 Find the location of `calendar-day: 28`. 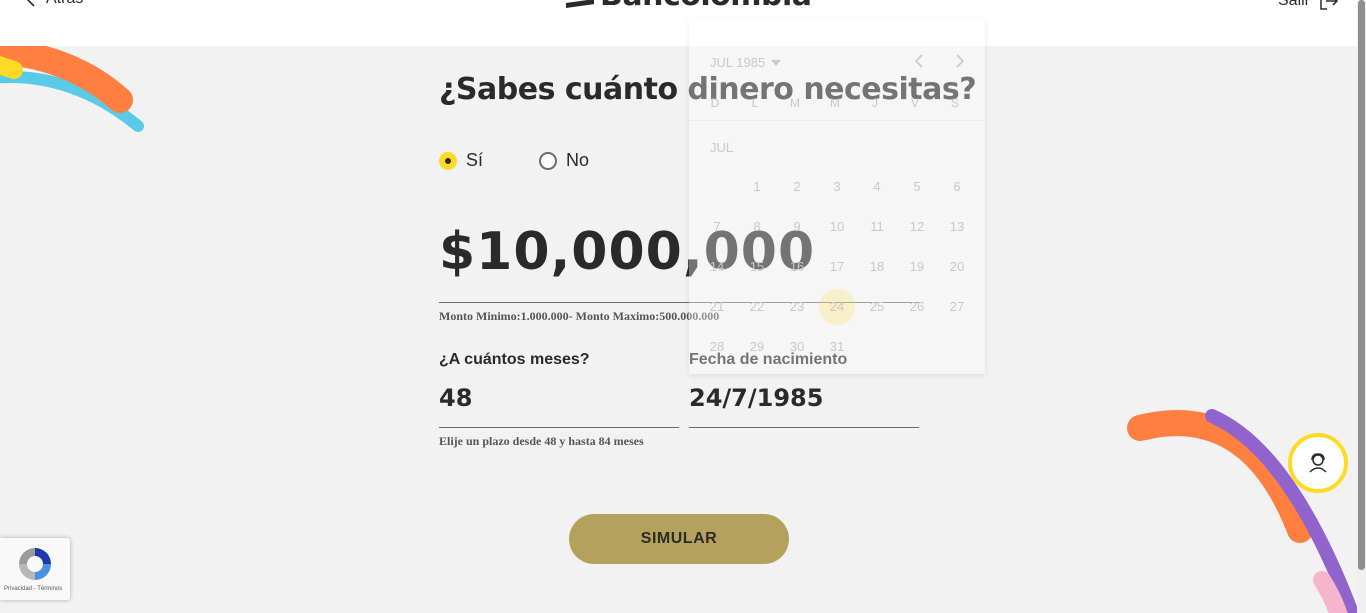

calendar-day: 28 is located at coordinates (717, 347).